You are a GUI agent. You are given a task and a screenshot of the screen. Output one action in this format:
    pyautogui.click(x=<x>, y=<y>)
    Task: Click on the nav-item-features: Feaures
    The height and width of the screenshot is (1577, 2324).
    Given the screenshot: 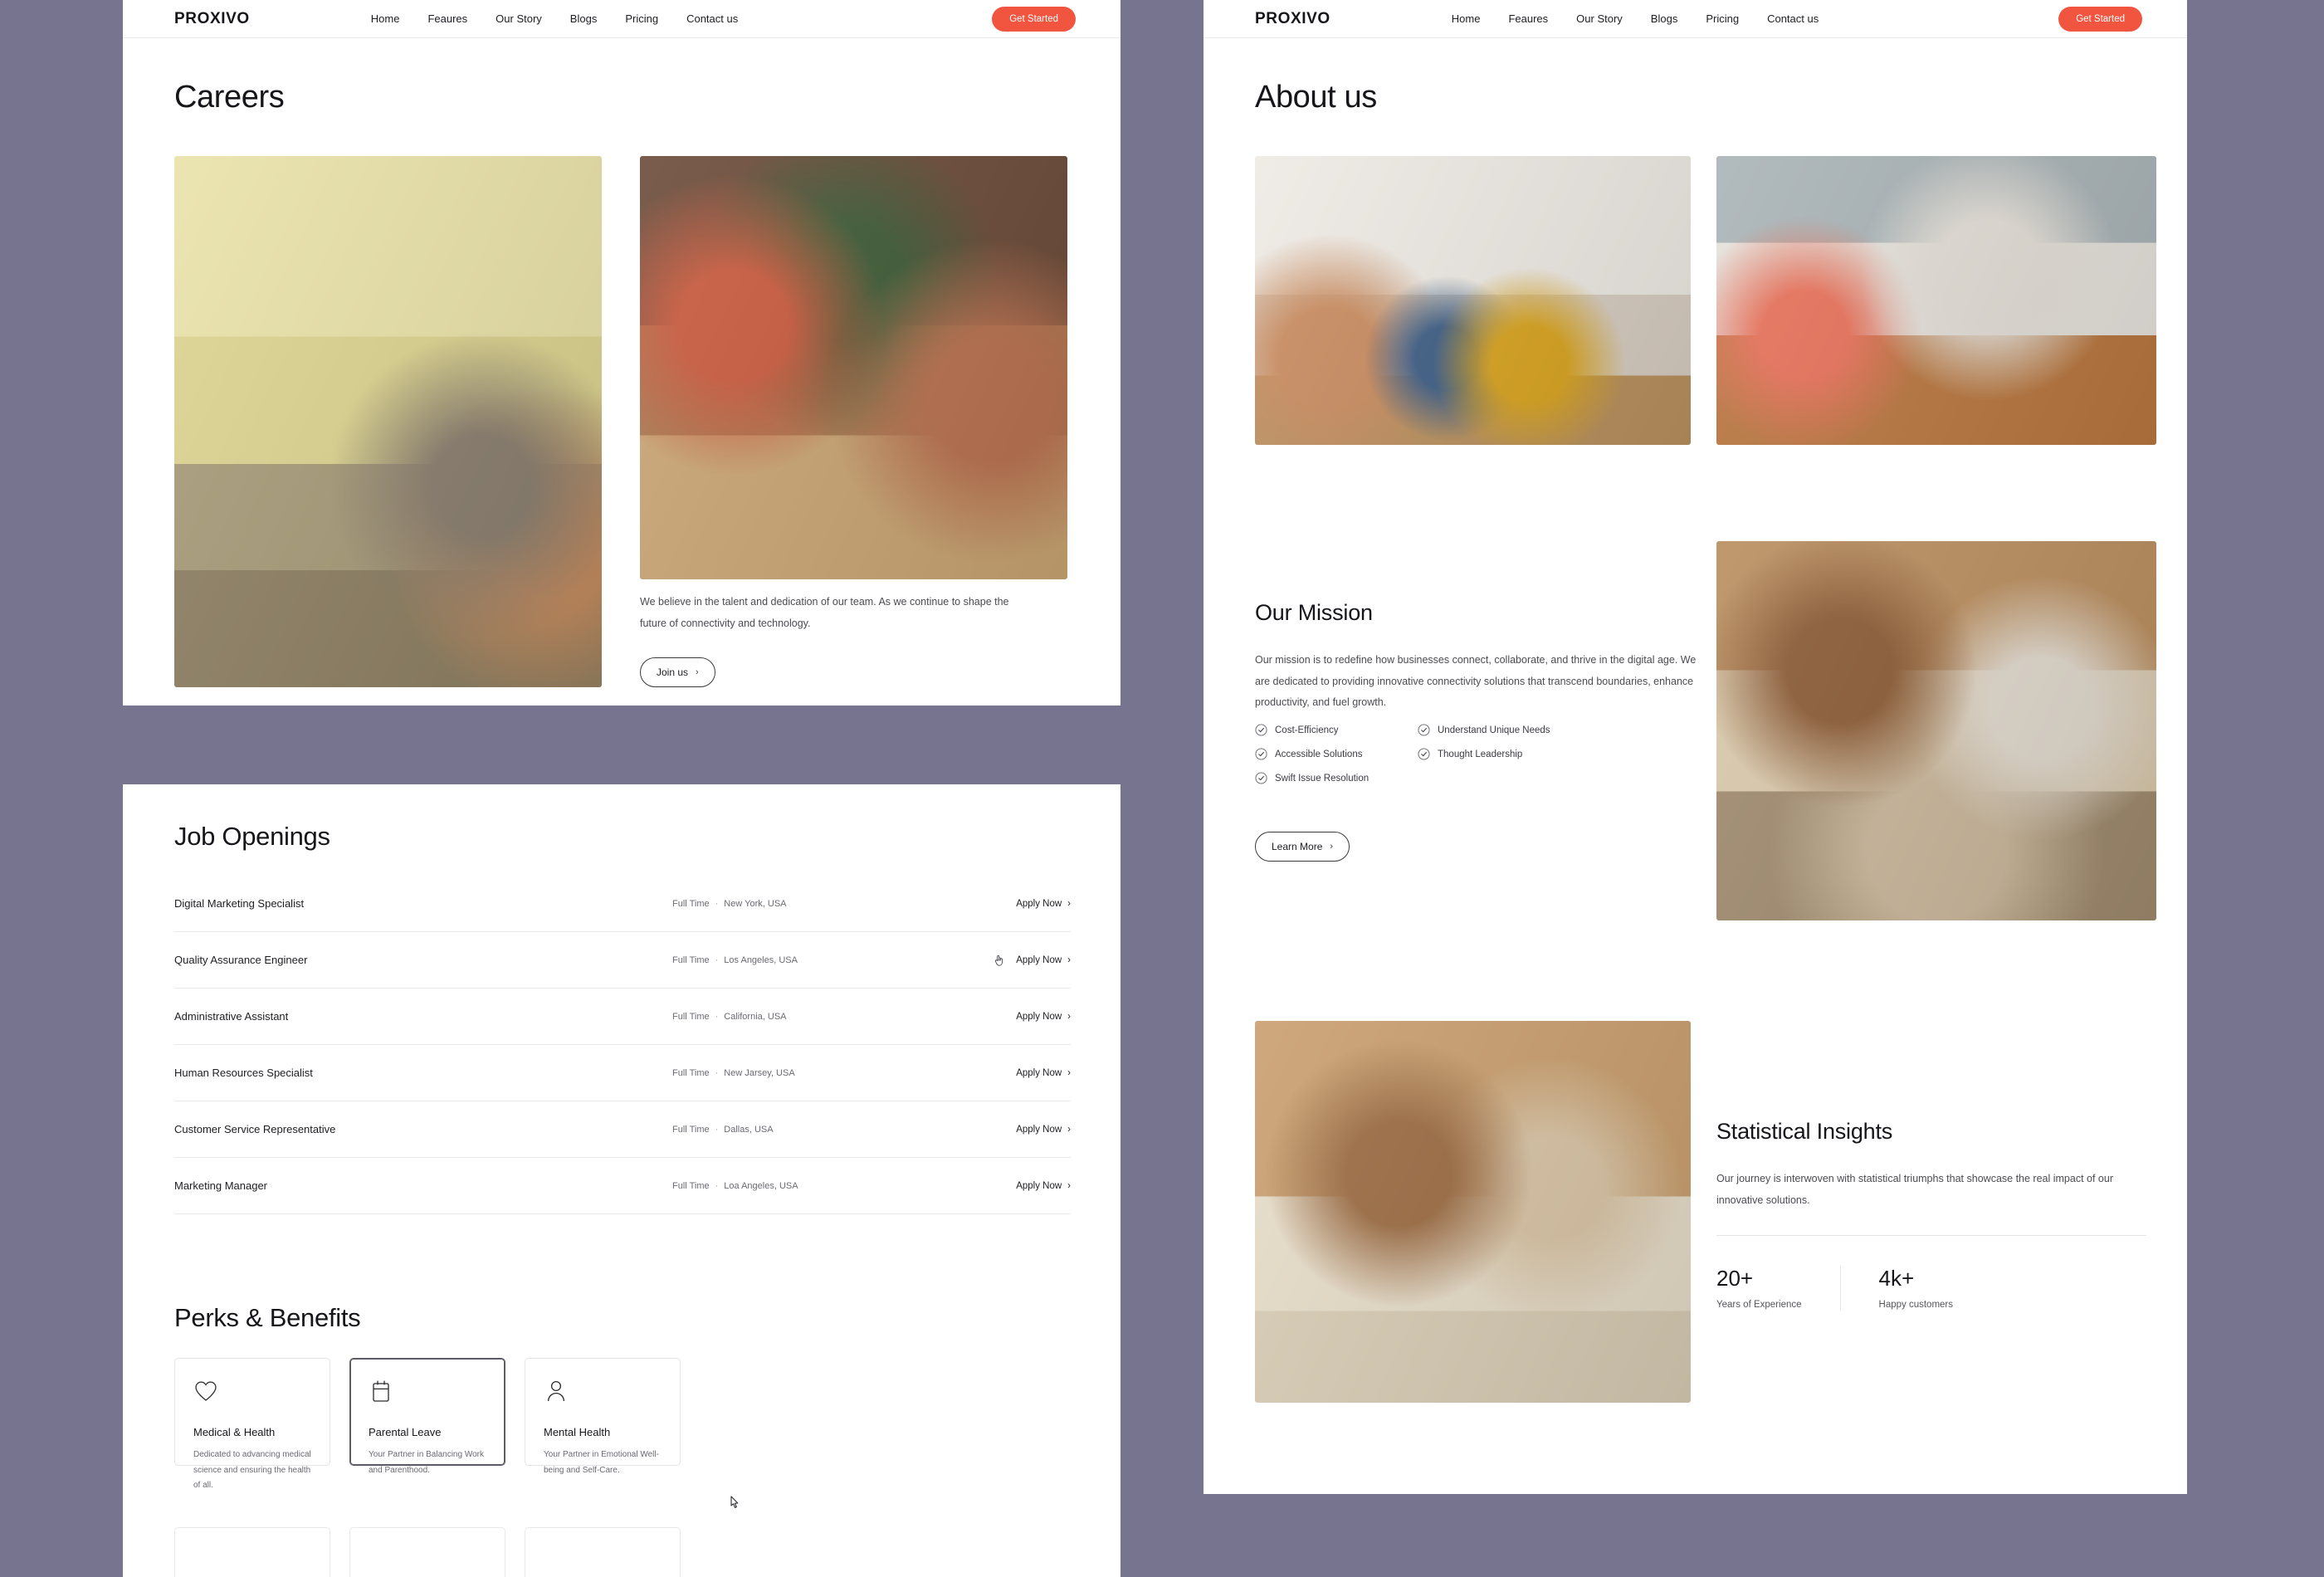 What is the action you would take?
    pyautogui.click(x=447, y=19)
    